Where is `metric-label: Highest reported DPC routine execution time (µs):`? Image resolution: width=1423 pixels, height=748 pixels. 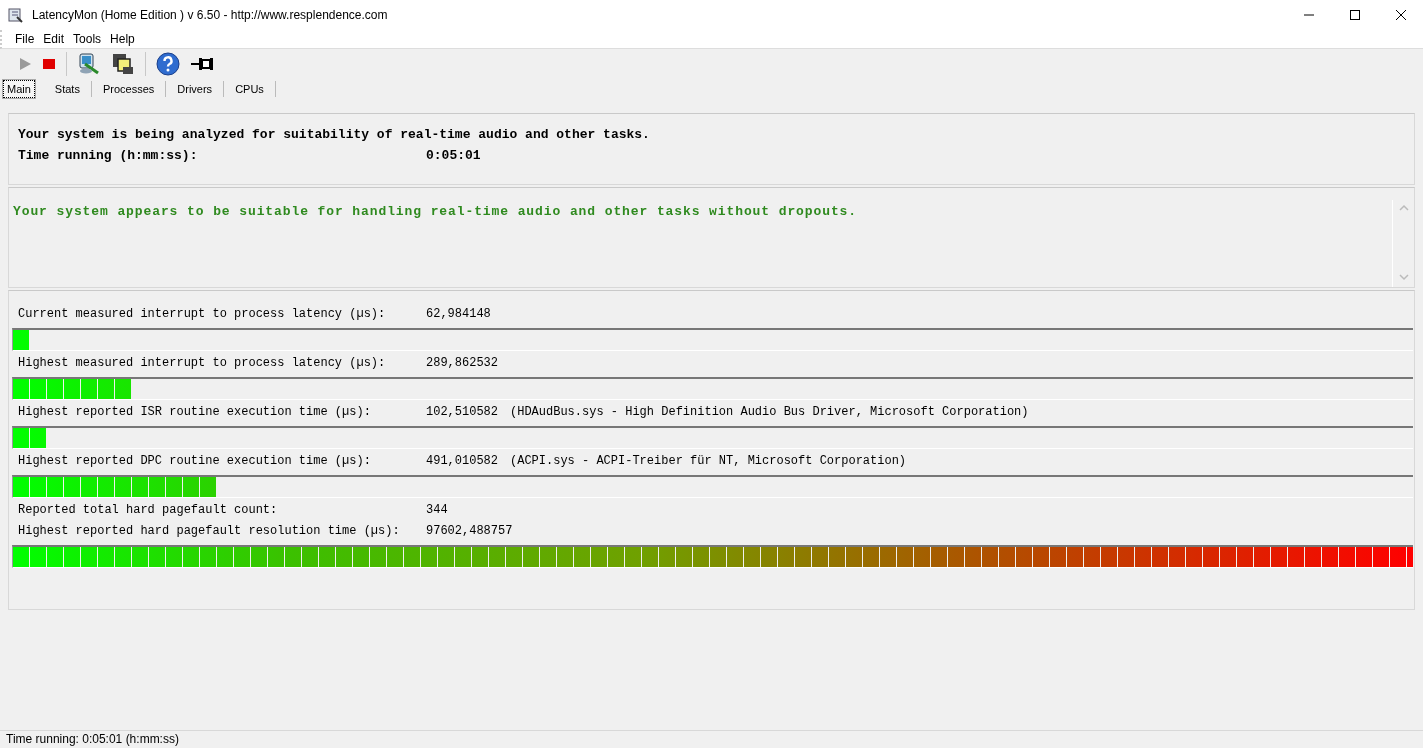
metric-label: Highest reported DPC routine execution time (µs): is located at coordinates (195, 461).